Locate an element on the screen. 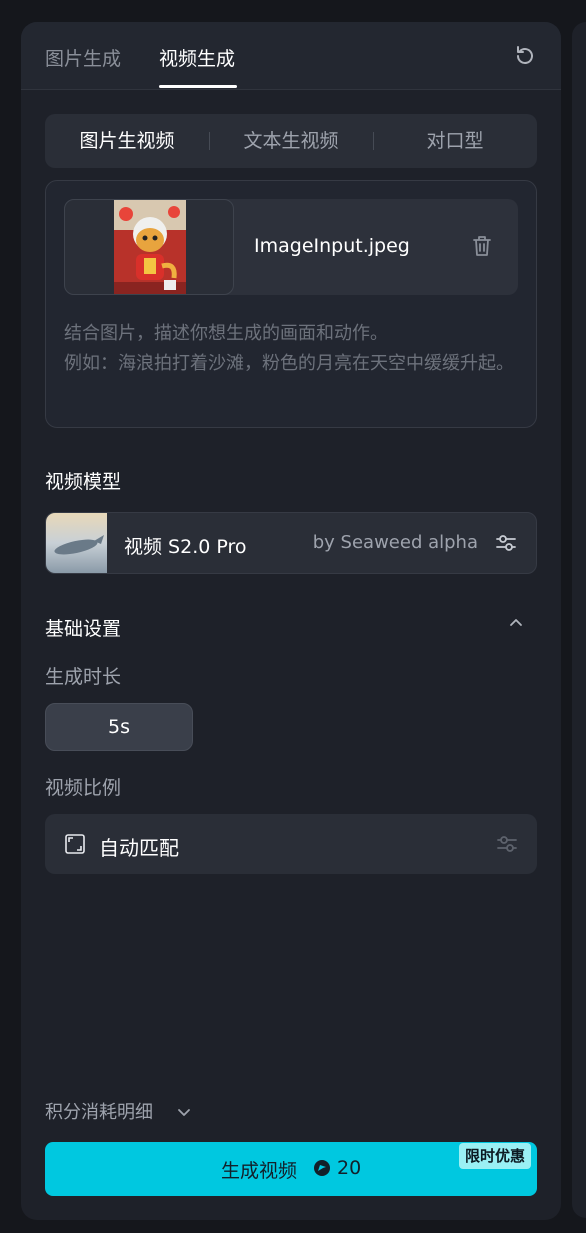 The width and height of the screenshot is (586, 1233). video-model-title: 视频模型 is located at coordinates (83, 482).